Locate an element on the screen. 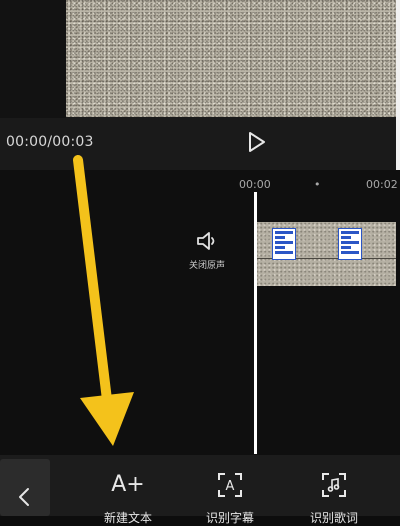 The width and height of the screenshot is (400, 526). back-button is located at coordinates (25, 487).